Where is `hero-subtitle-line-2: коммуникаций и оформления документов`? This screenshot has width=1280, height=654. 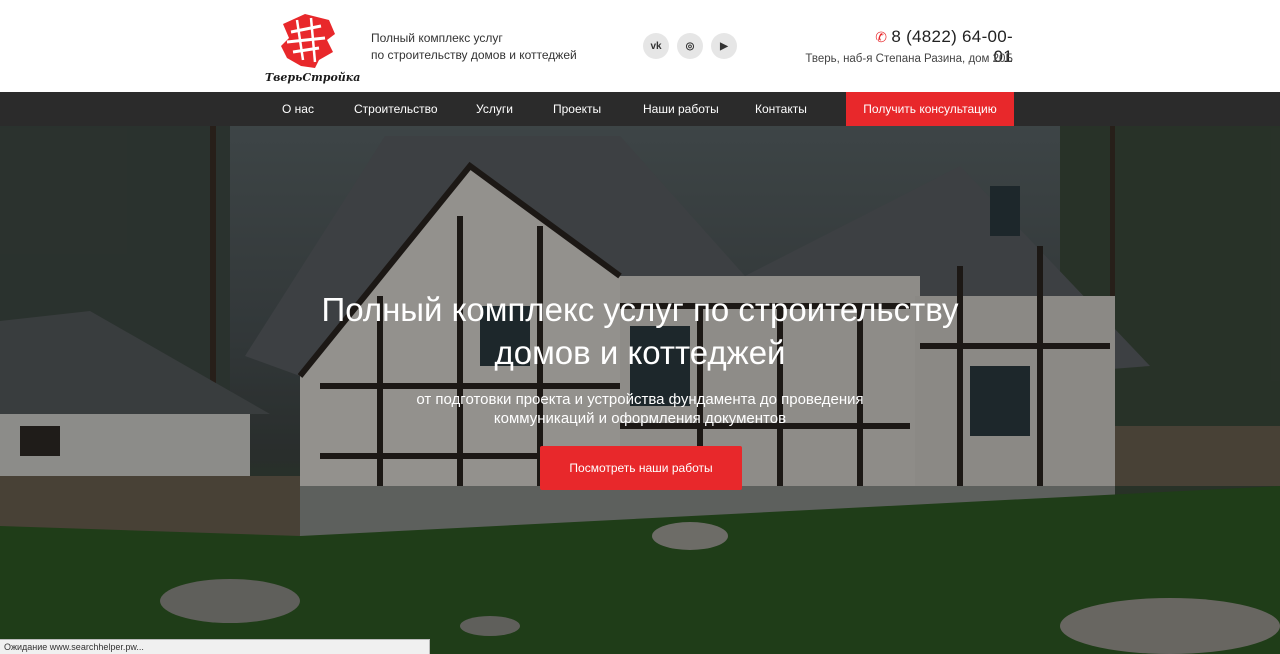
hero-subtitle-line-2: коммуникаций и оформления документов is located at coordinates (640, 418).